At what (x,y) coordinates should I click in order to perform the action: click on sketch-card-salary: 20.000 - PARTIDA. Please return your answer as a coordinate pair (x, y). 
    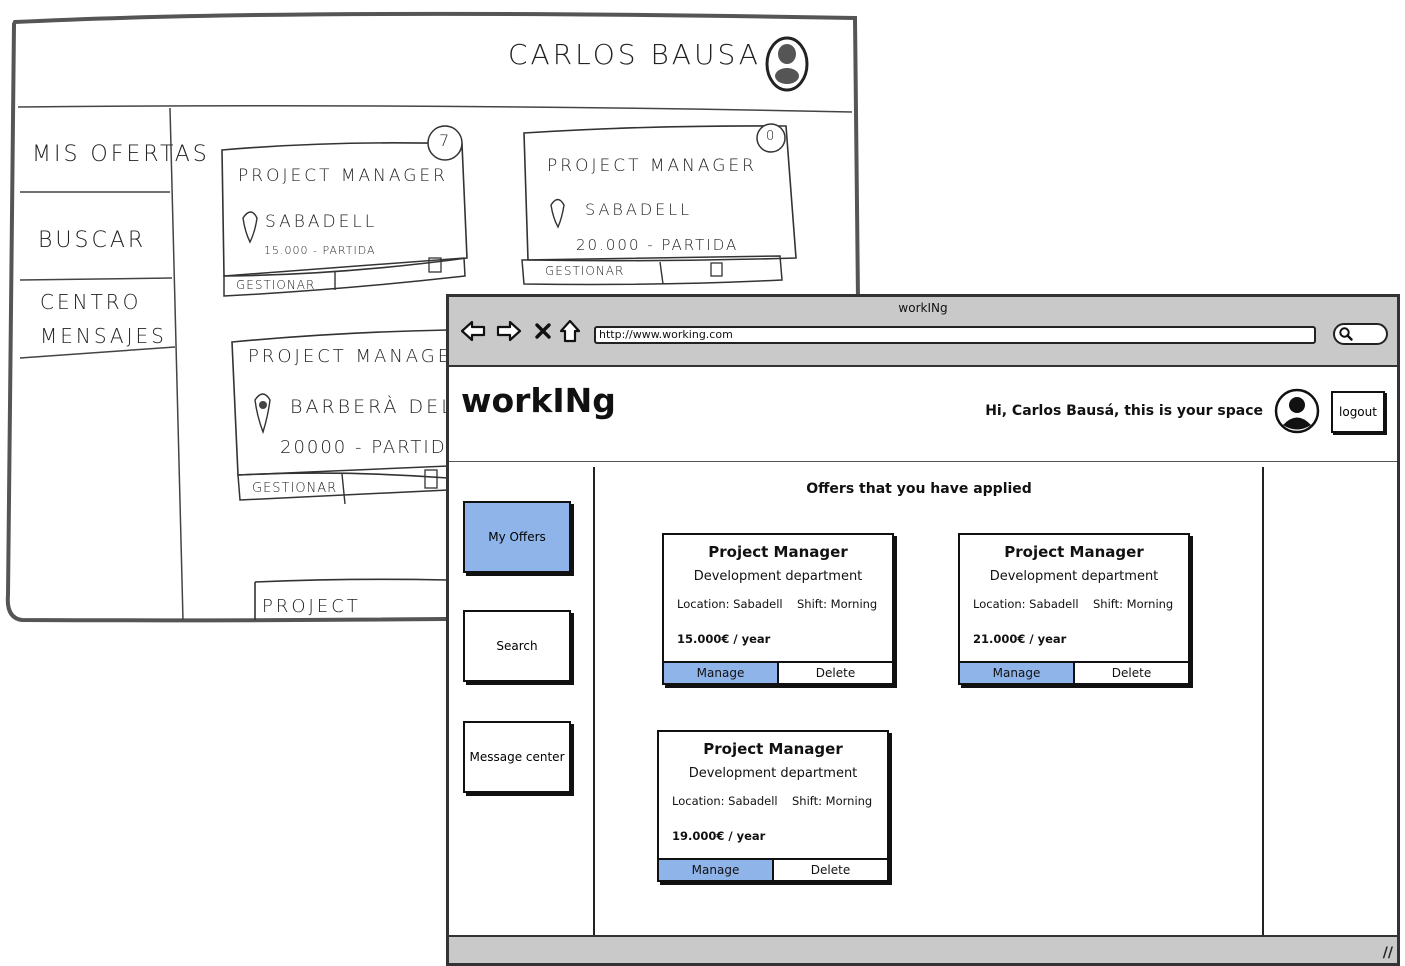
    Looking at the image, I should click on (657, 245).